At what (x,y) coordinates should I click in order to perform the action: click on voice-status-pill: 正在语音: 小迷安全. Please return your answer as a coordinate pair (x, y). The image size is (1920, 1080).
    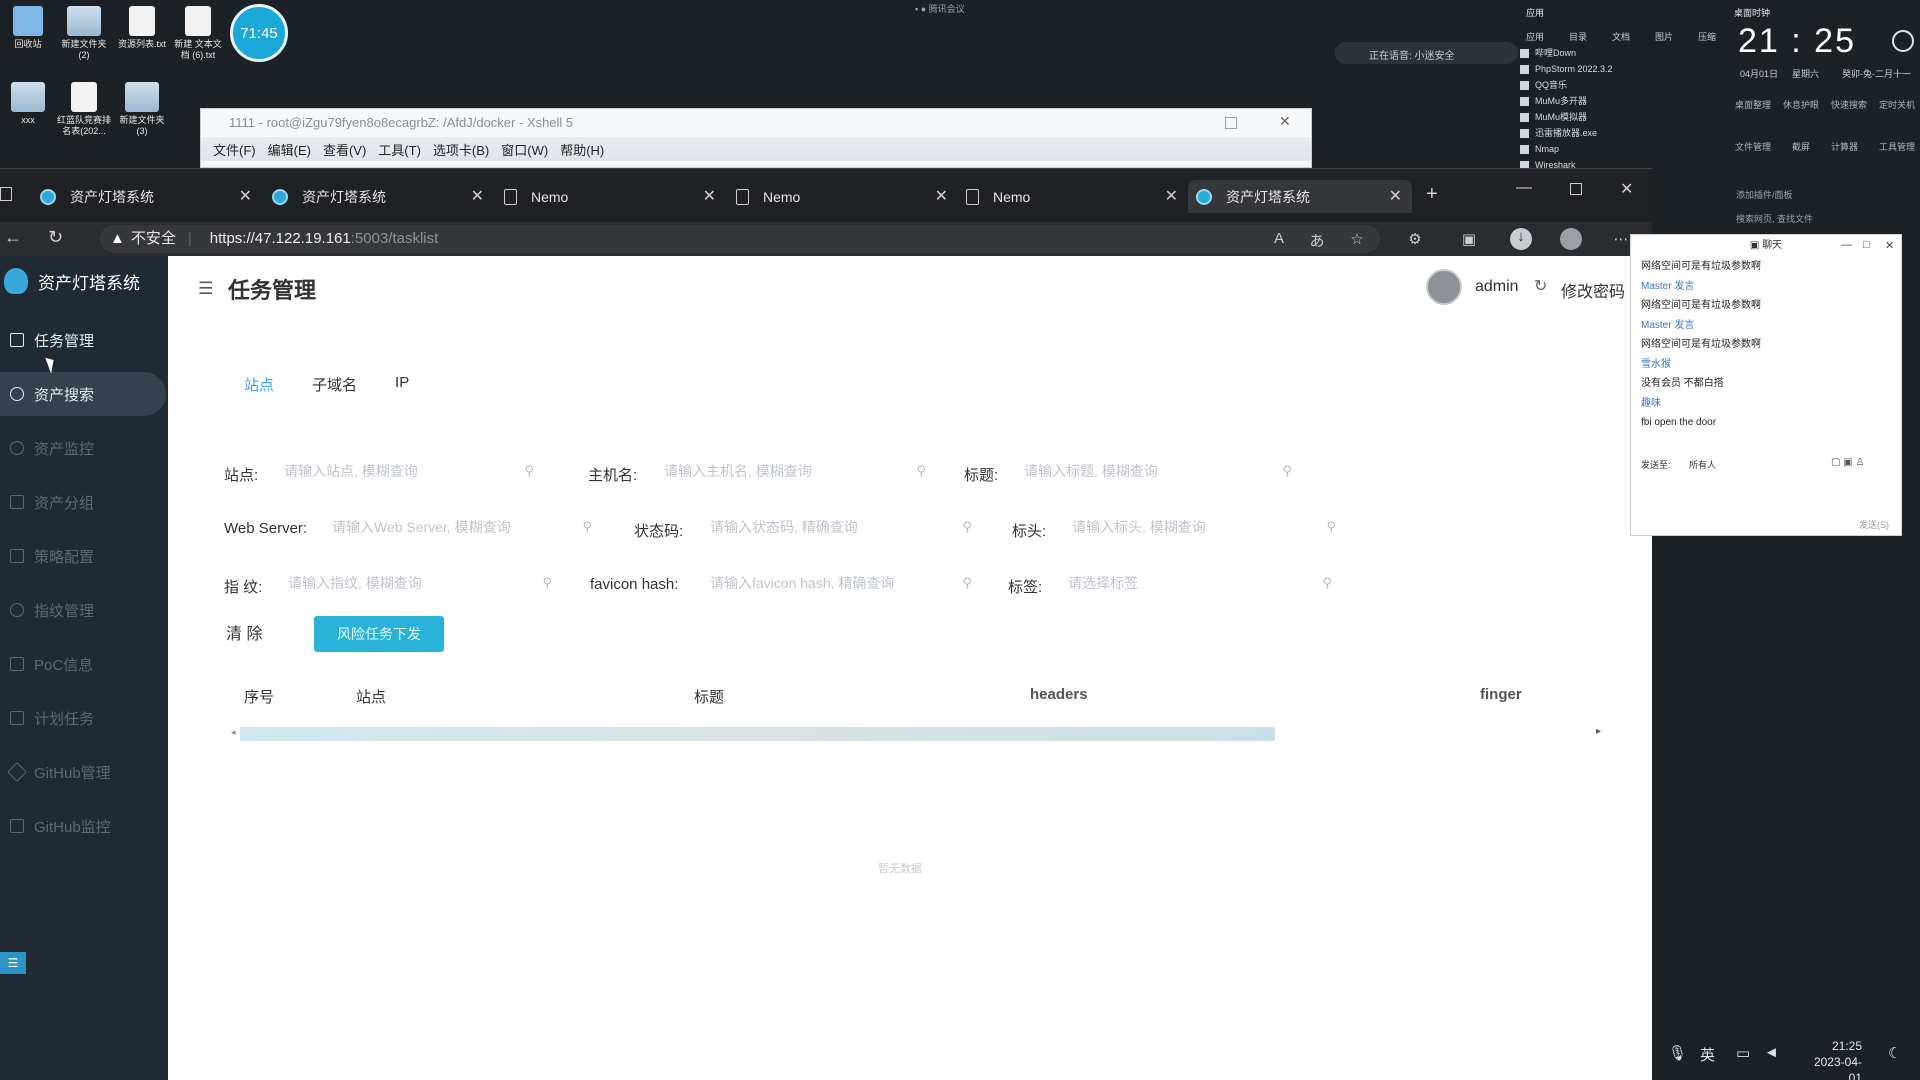
    Looking at the image, I should click on (1426, 53).